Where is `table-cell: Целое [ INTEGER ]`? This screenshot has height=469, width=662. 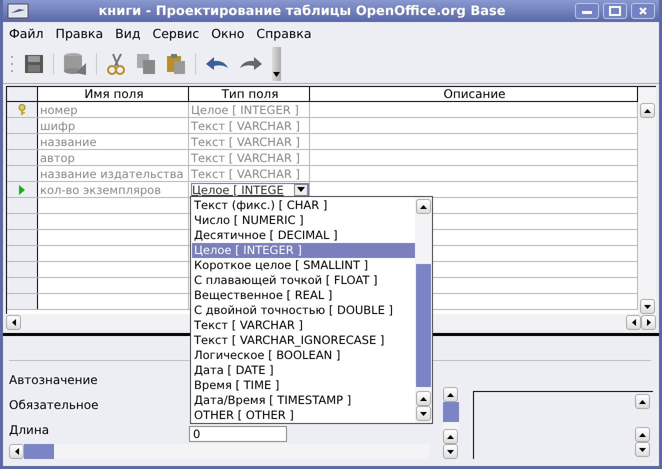 table-cell: Целое [ INTEGER ] is located at coordinates (245, 109).